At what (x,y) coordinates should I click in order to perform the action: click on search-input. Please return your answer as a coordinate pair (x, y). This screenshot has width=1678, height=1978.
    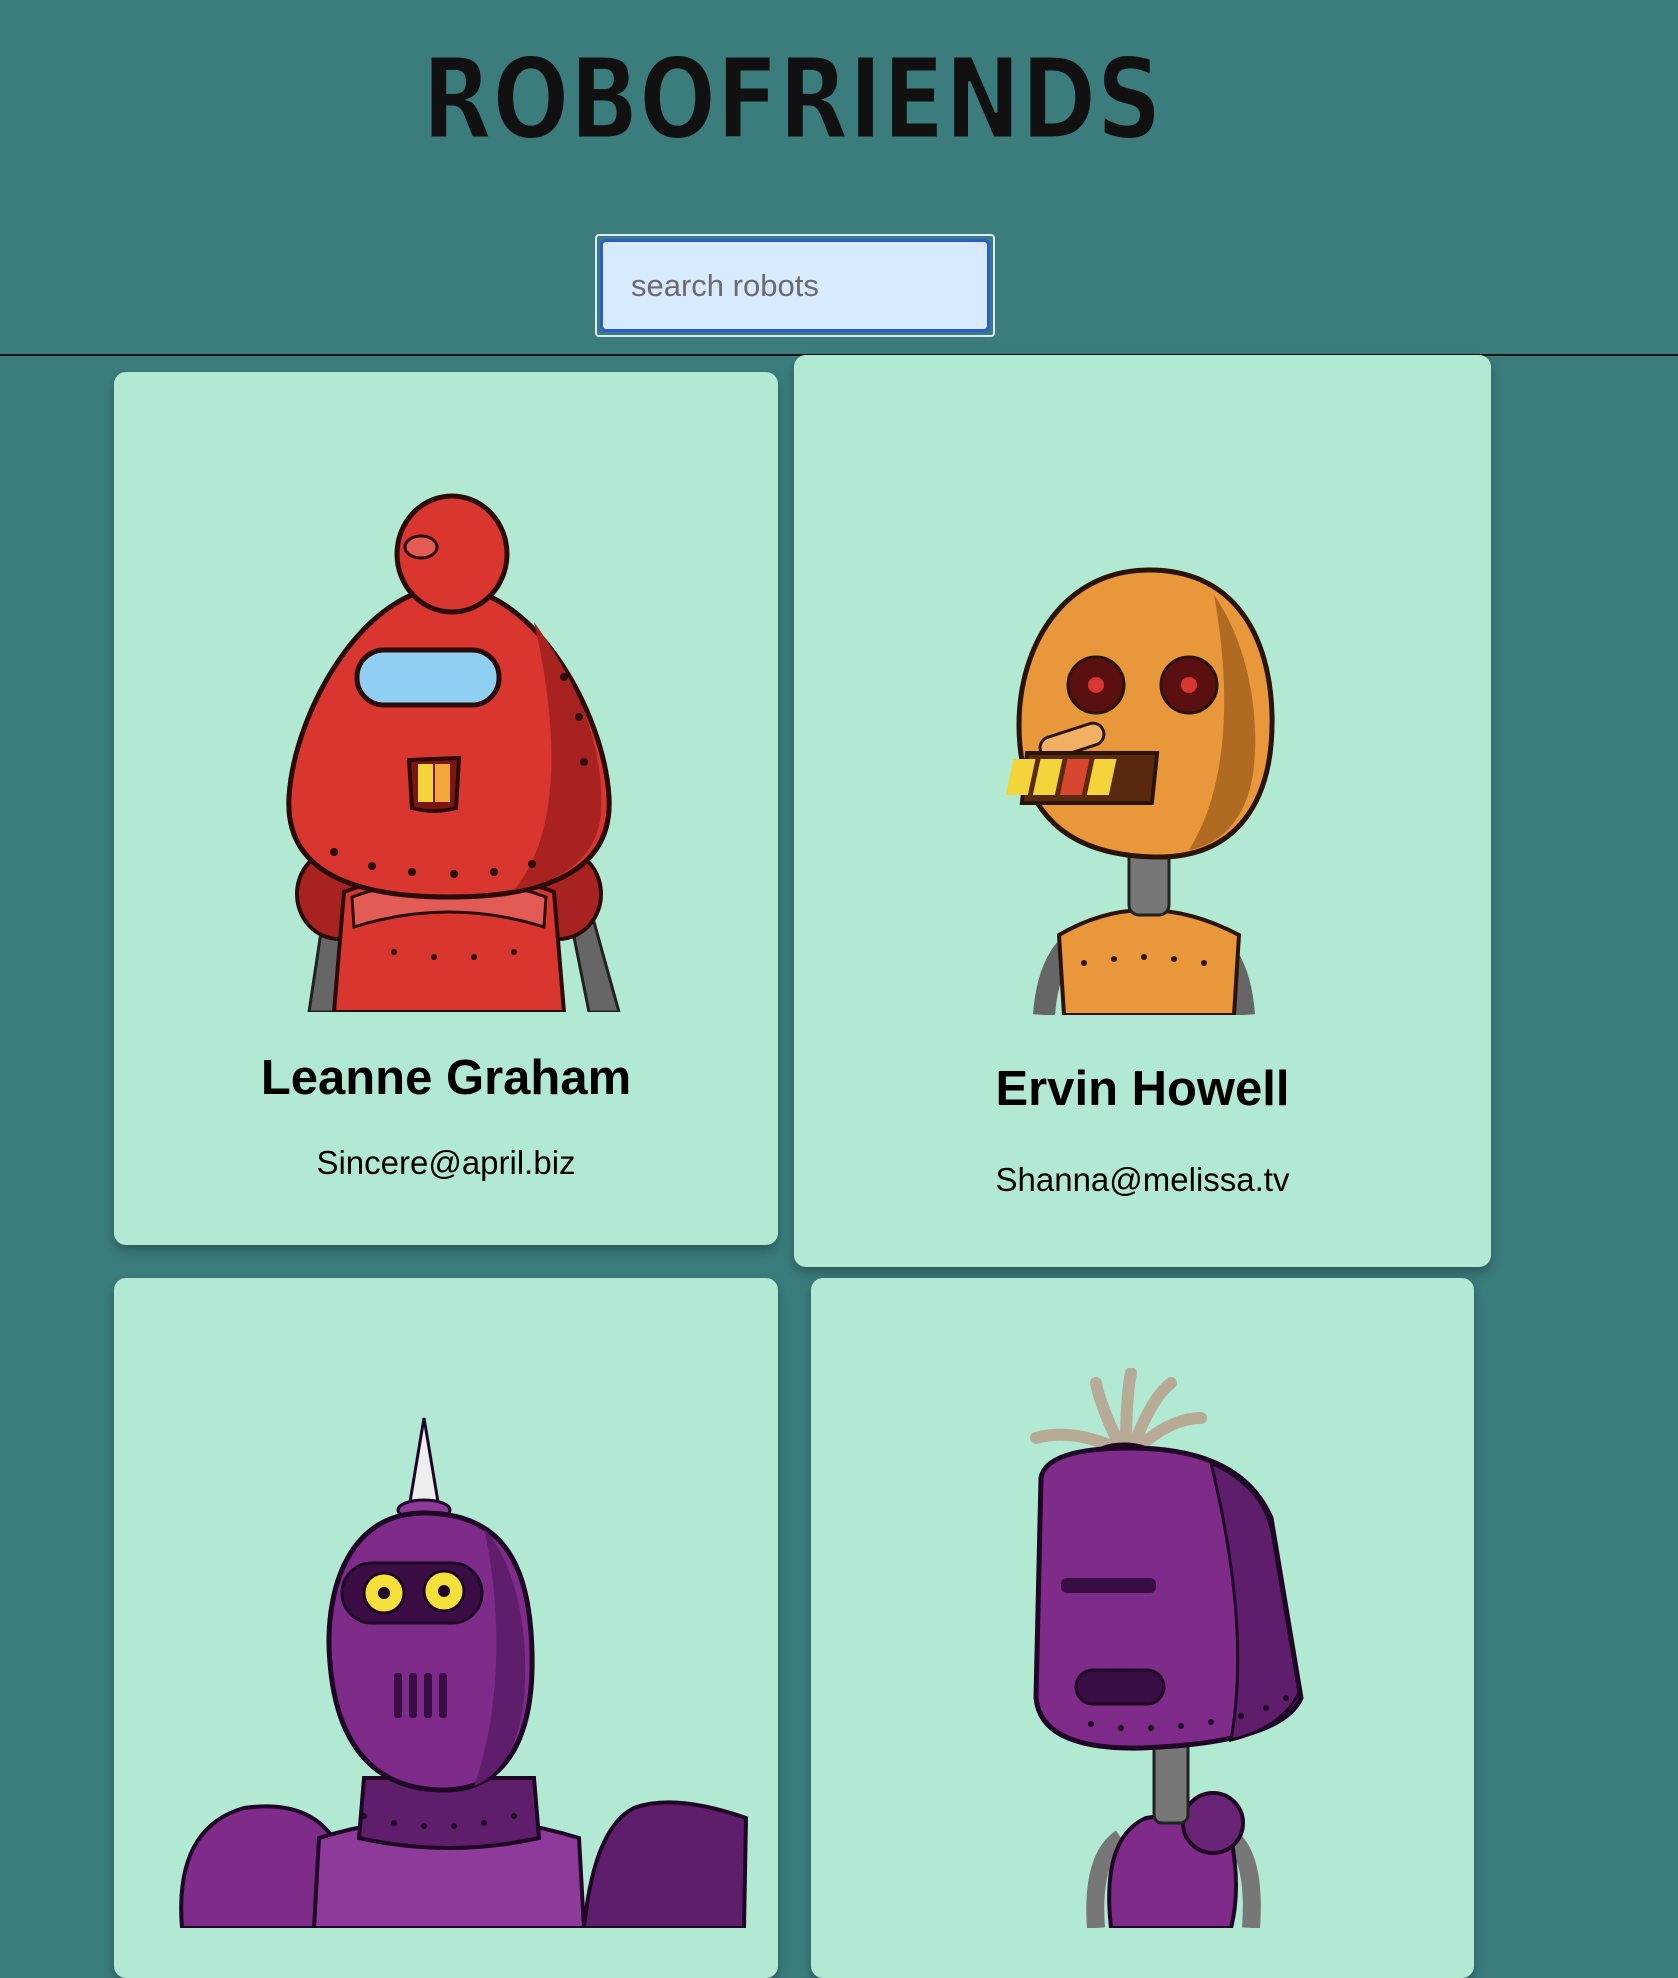
    Looking at the image, I should click on (795, 285).